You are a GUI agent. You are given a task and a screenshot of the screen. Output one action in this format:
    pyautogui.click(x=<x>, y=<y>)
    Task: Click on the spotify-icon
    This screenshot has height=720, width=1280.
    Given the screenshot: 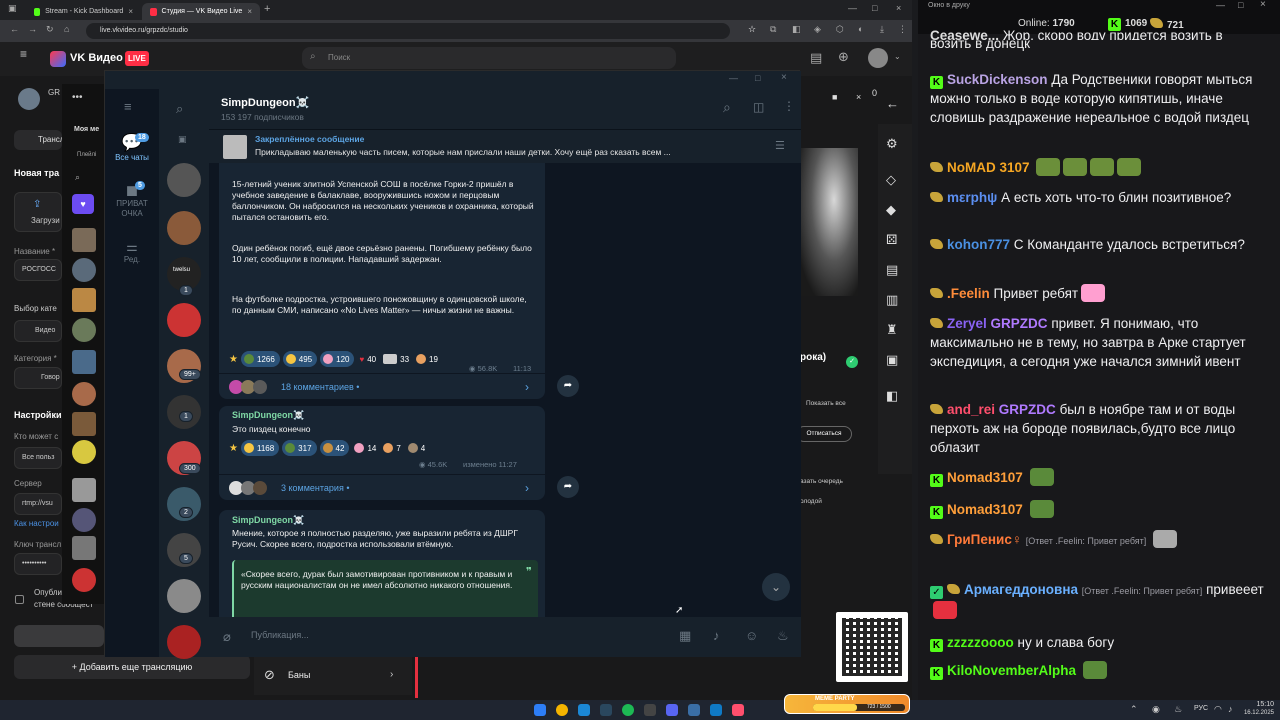 What is the action you would take?
    pyautogui.click(x=628, y=710)
    